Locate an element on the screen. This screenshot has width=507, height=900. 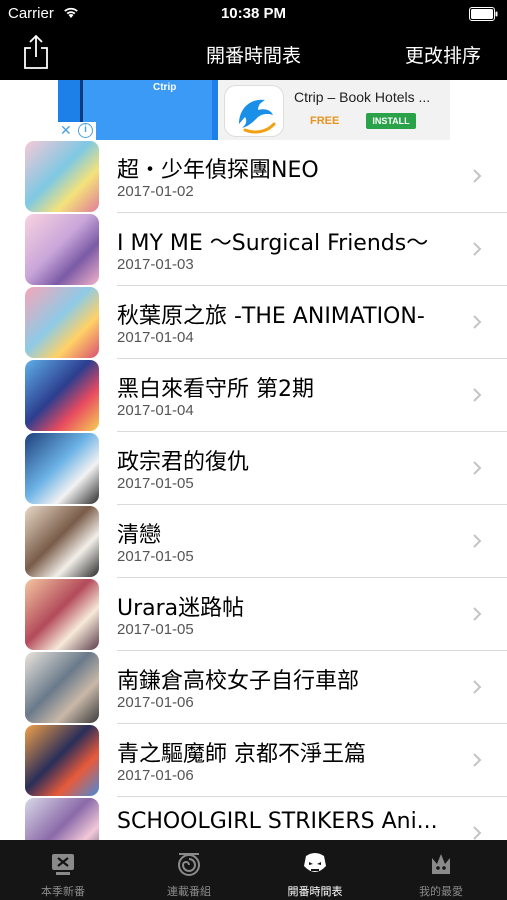
tab-label: 開番時間表 is located at coordinates (315, 891).